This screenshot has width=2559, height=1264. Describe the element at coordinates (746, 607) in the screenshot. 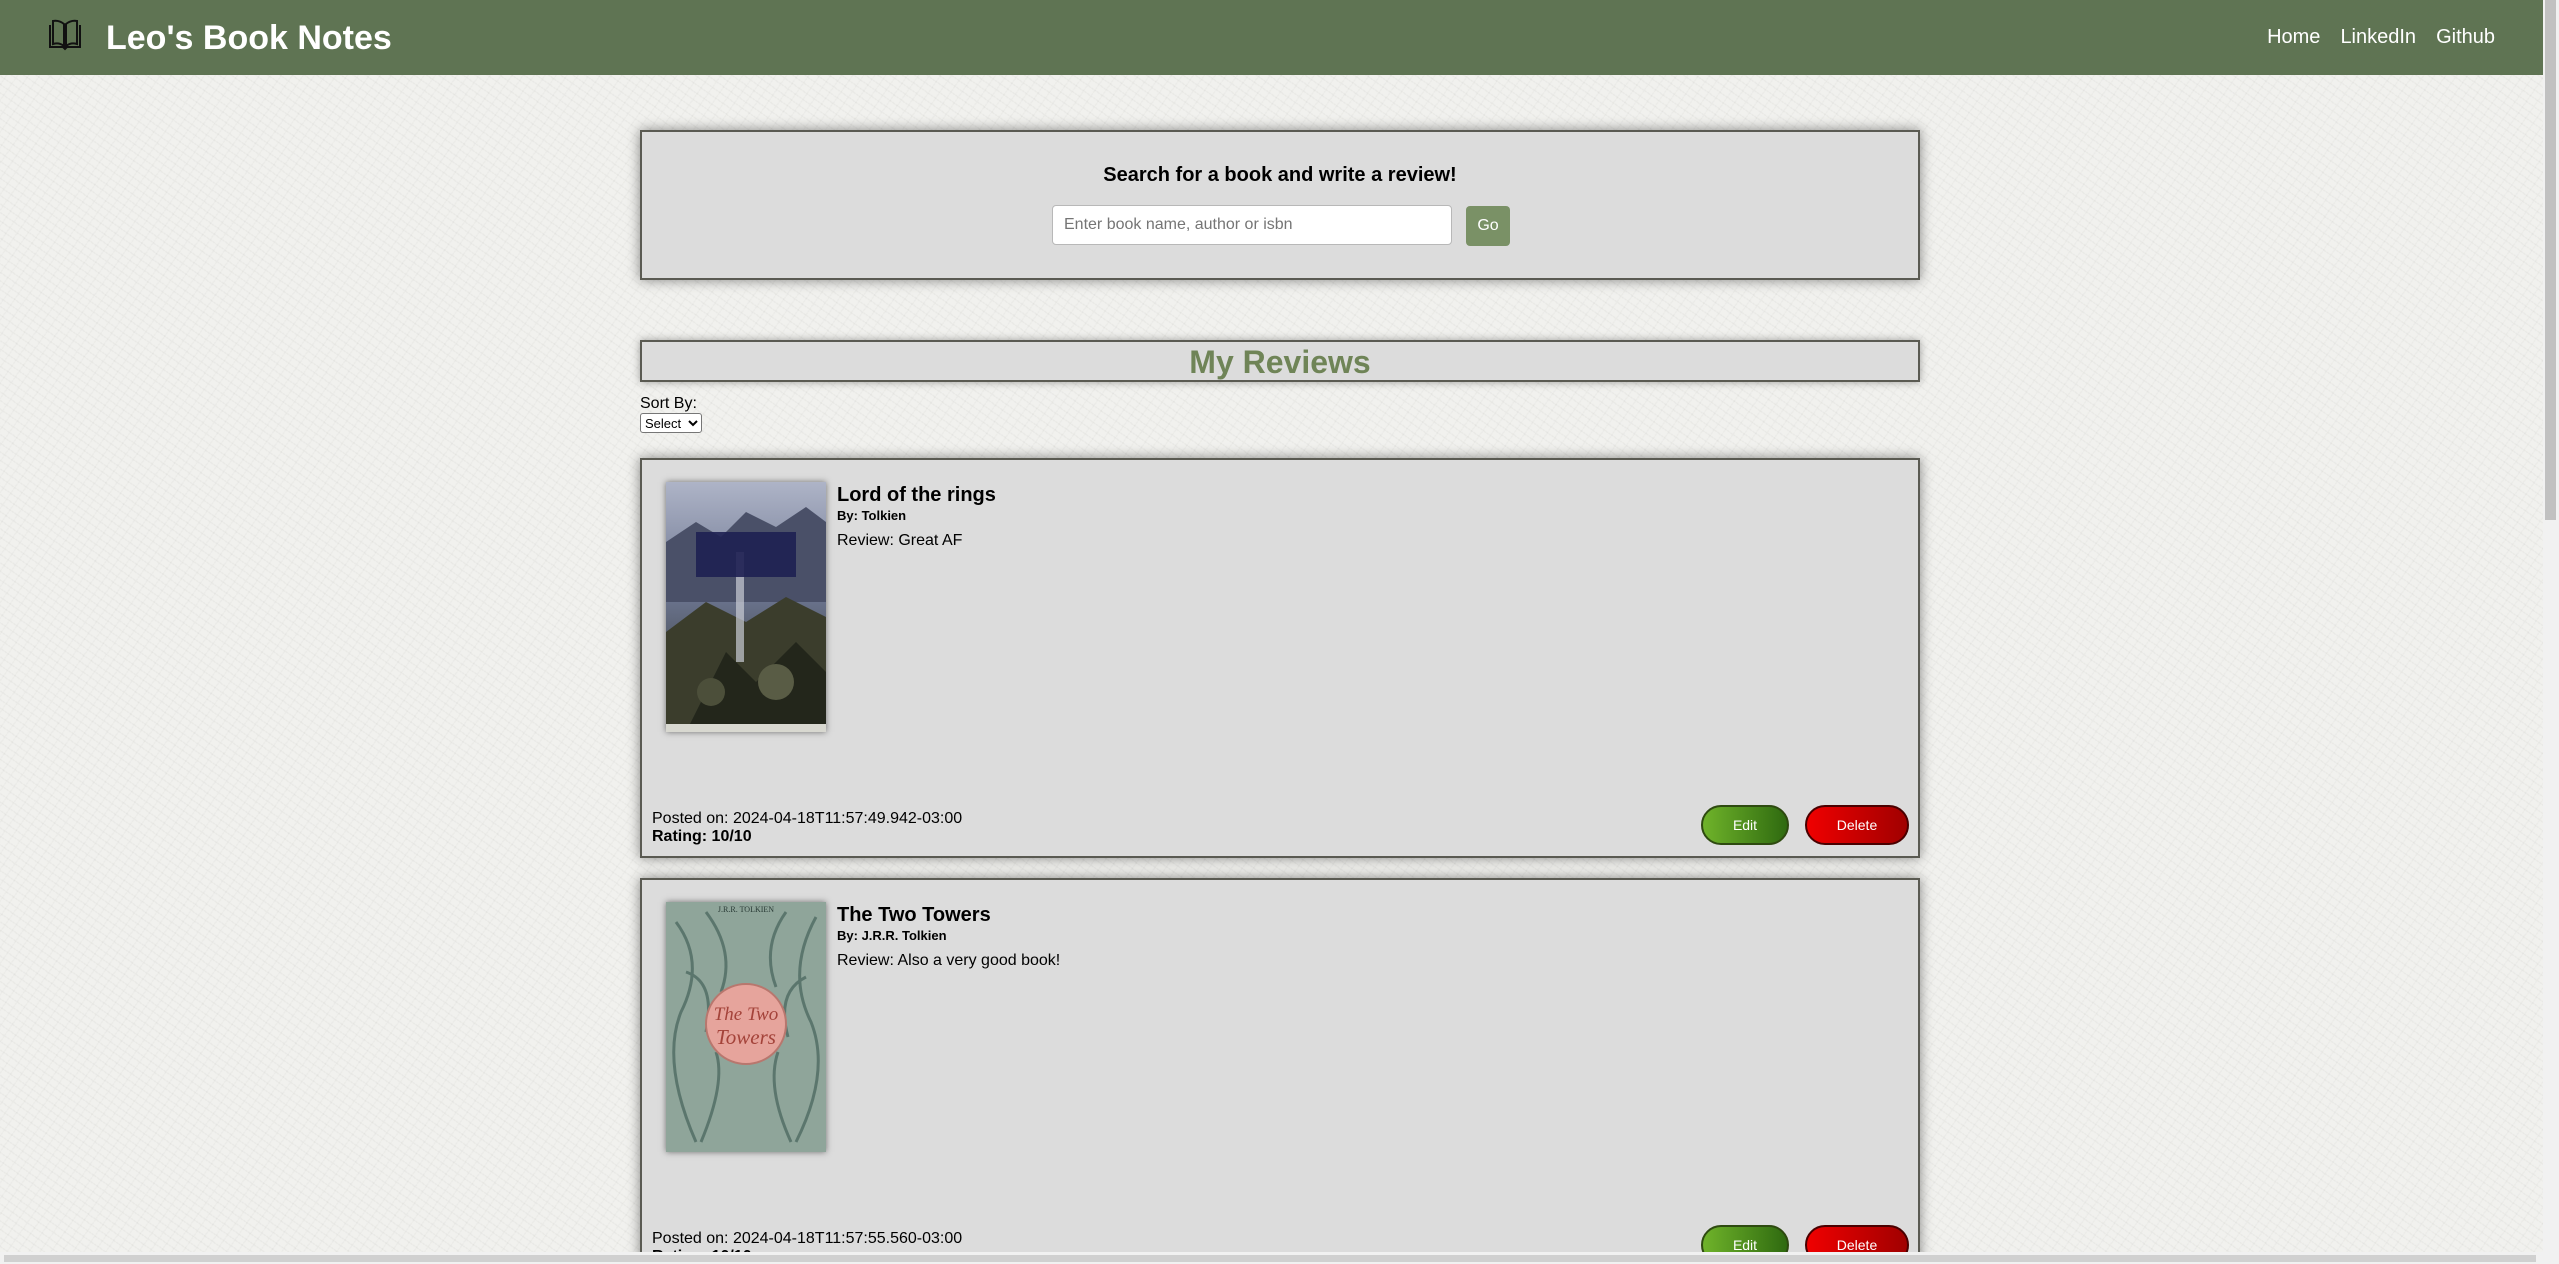

I see `book-cover-image` at that location.